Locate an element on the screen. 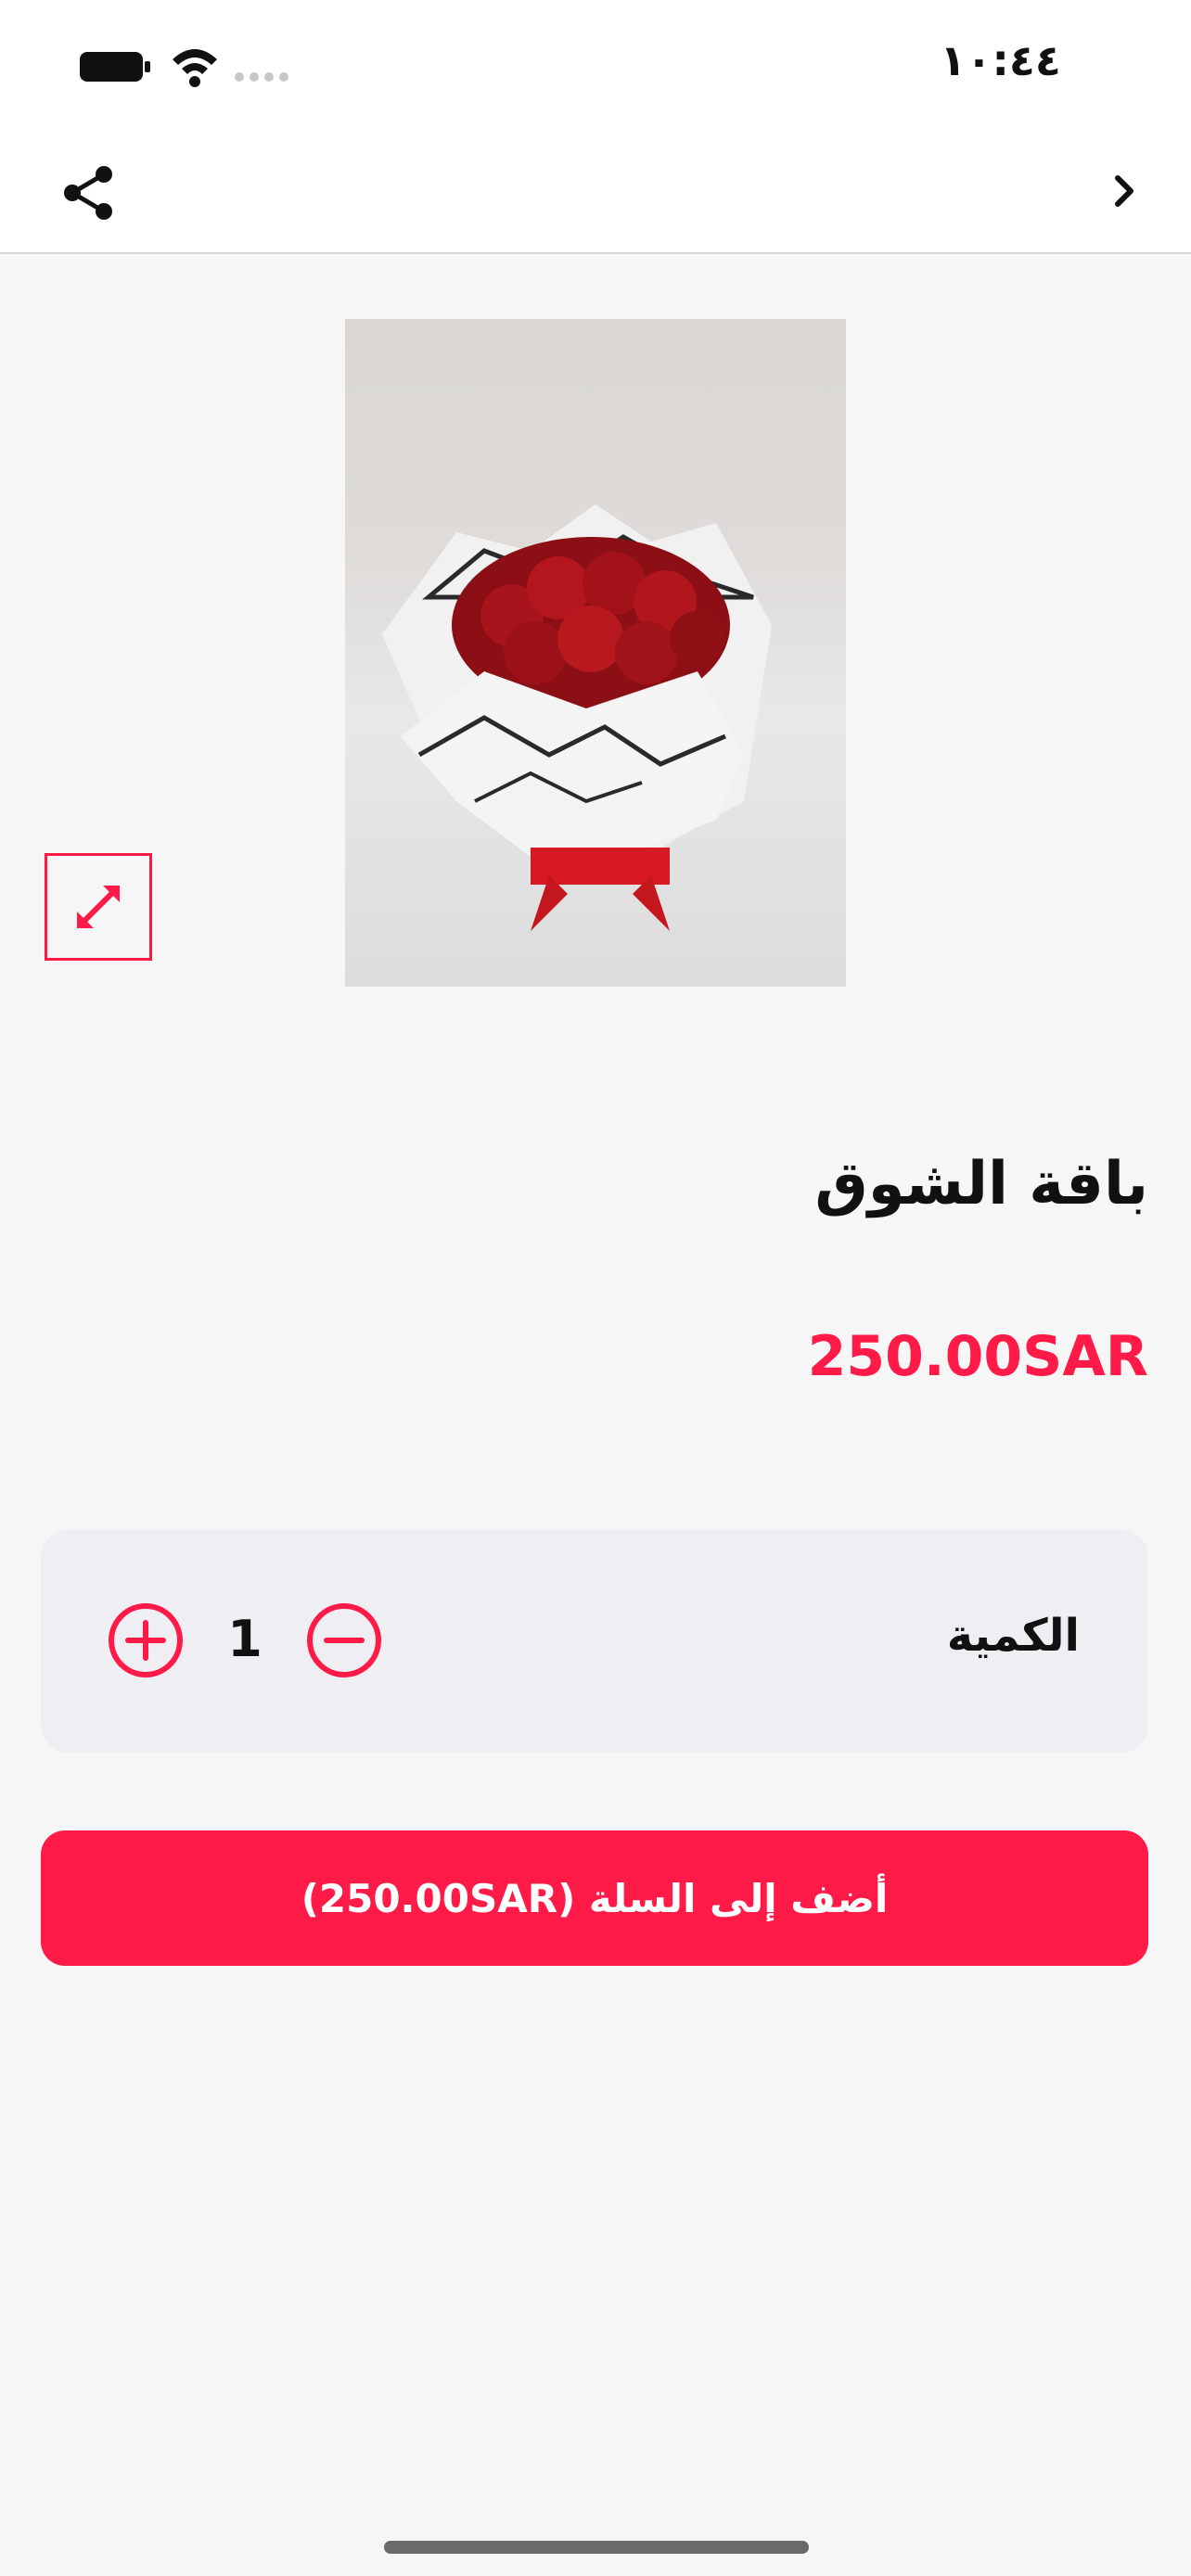  plus-circle-icon is located at coordinates (146, 1640).